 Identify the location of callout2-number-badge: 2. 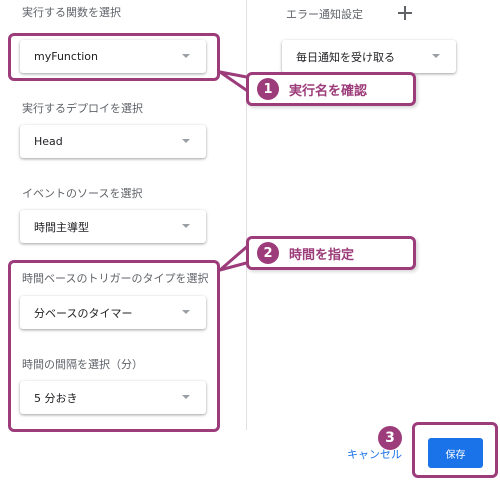
(268, 253).